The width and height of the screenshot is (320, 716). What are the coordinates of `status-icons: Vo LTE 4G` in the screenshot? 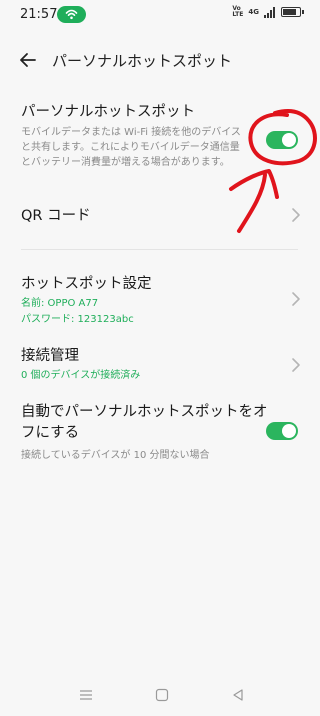 It's located at (268, 11).